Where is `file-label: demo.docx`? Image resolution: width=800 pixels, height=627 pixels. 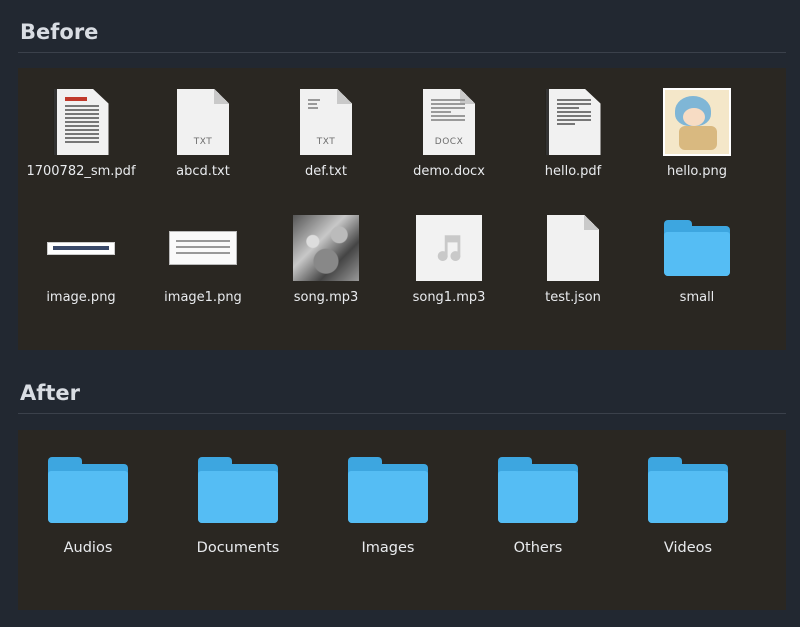 file-label: demo.docx is located at coordinates (449, 171).